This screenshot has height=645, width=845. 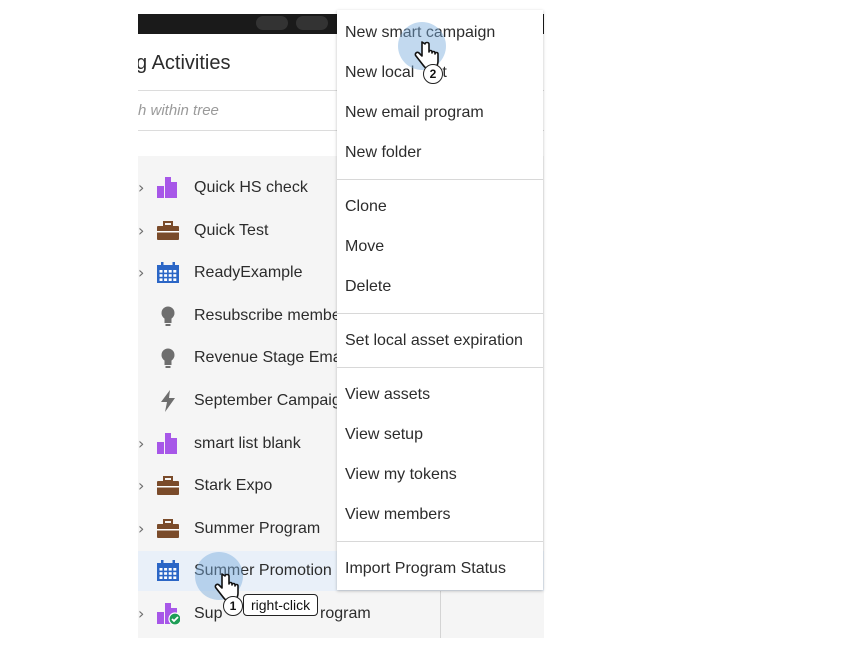 What do you see at coordinates (444, 72) in the screenshot?
I see `menu-item-label-suffix: t` at bounding box center [444, 72].